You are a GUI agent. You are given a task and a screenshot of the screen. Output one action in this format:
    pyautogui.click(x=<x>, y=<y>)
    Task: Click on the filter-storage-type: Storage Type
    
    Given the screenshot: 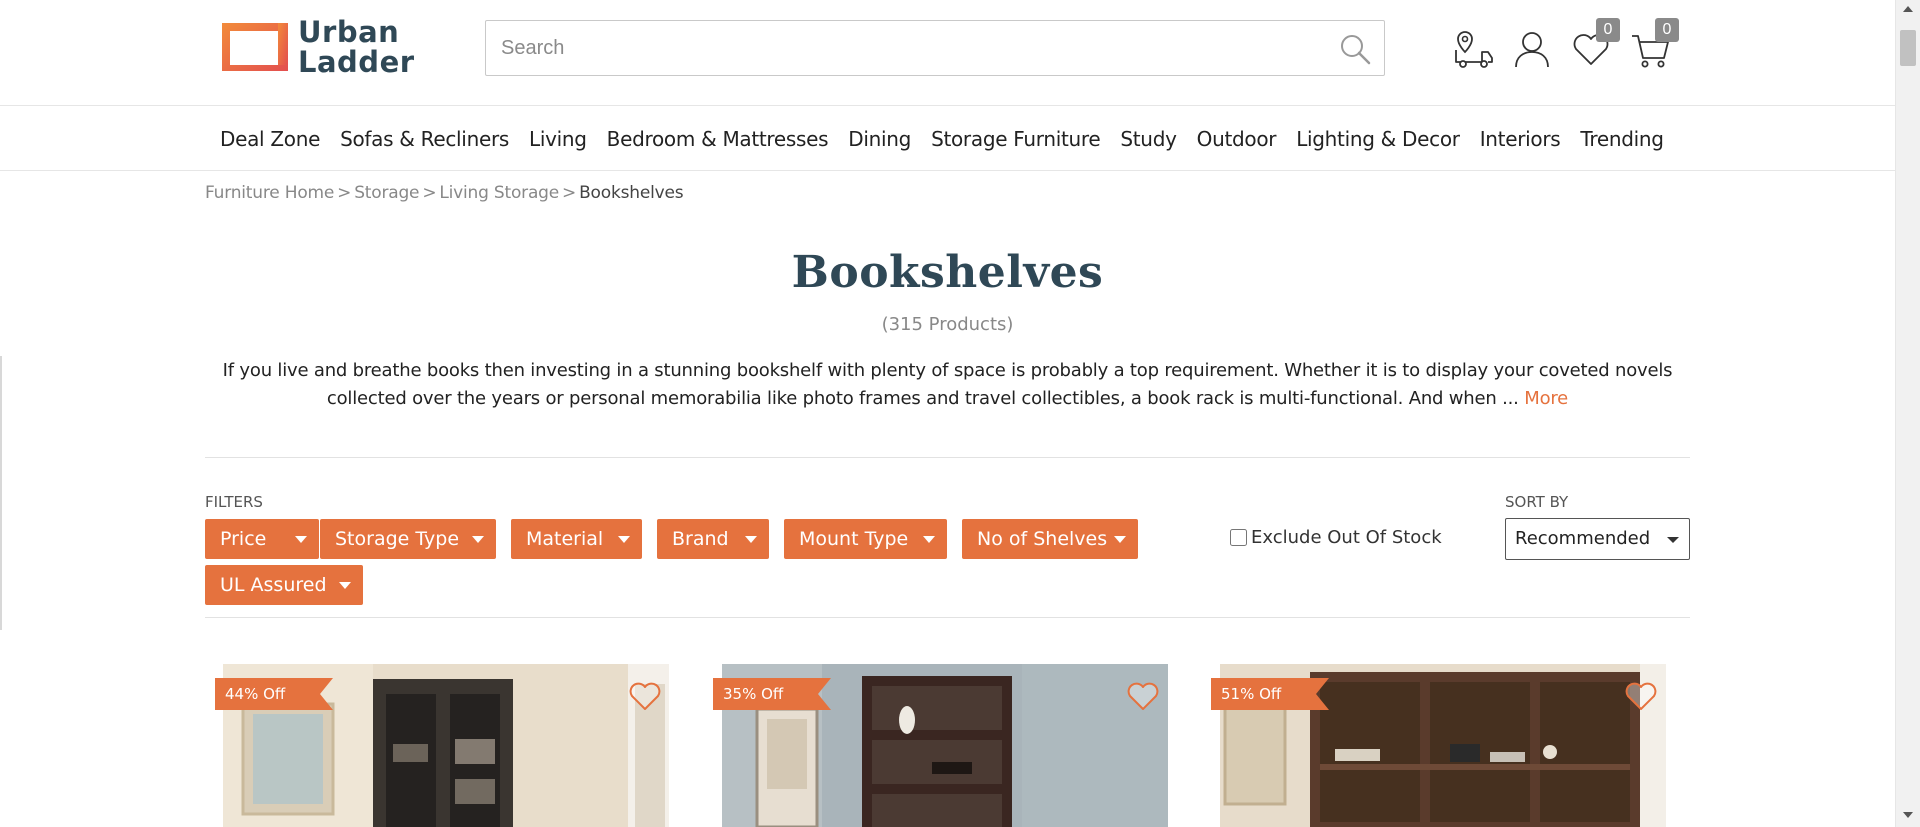 What is the action you would take?
    pyautogui.click(x=408, y=539)
    